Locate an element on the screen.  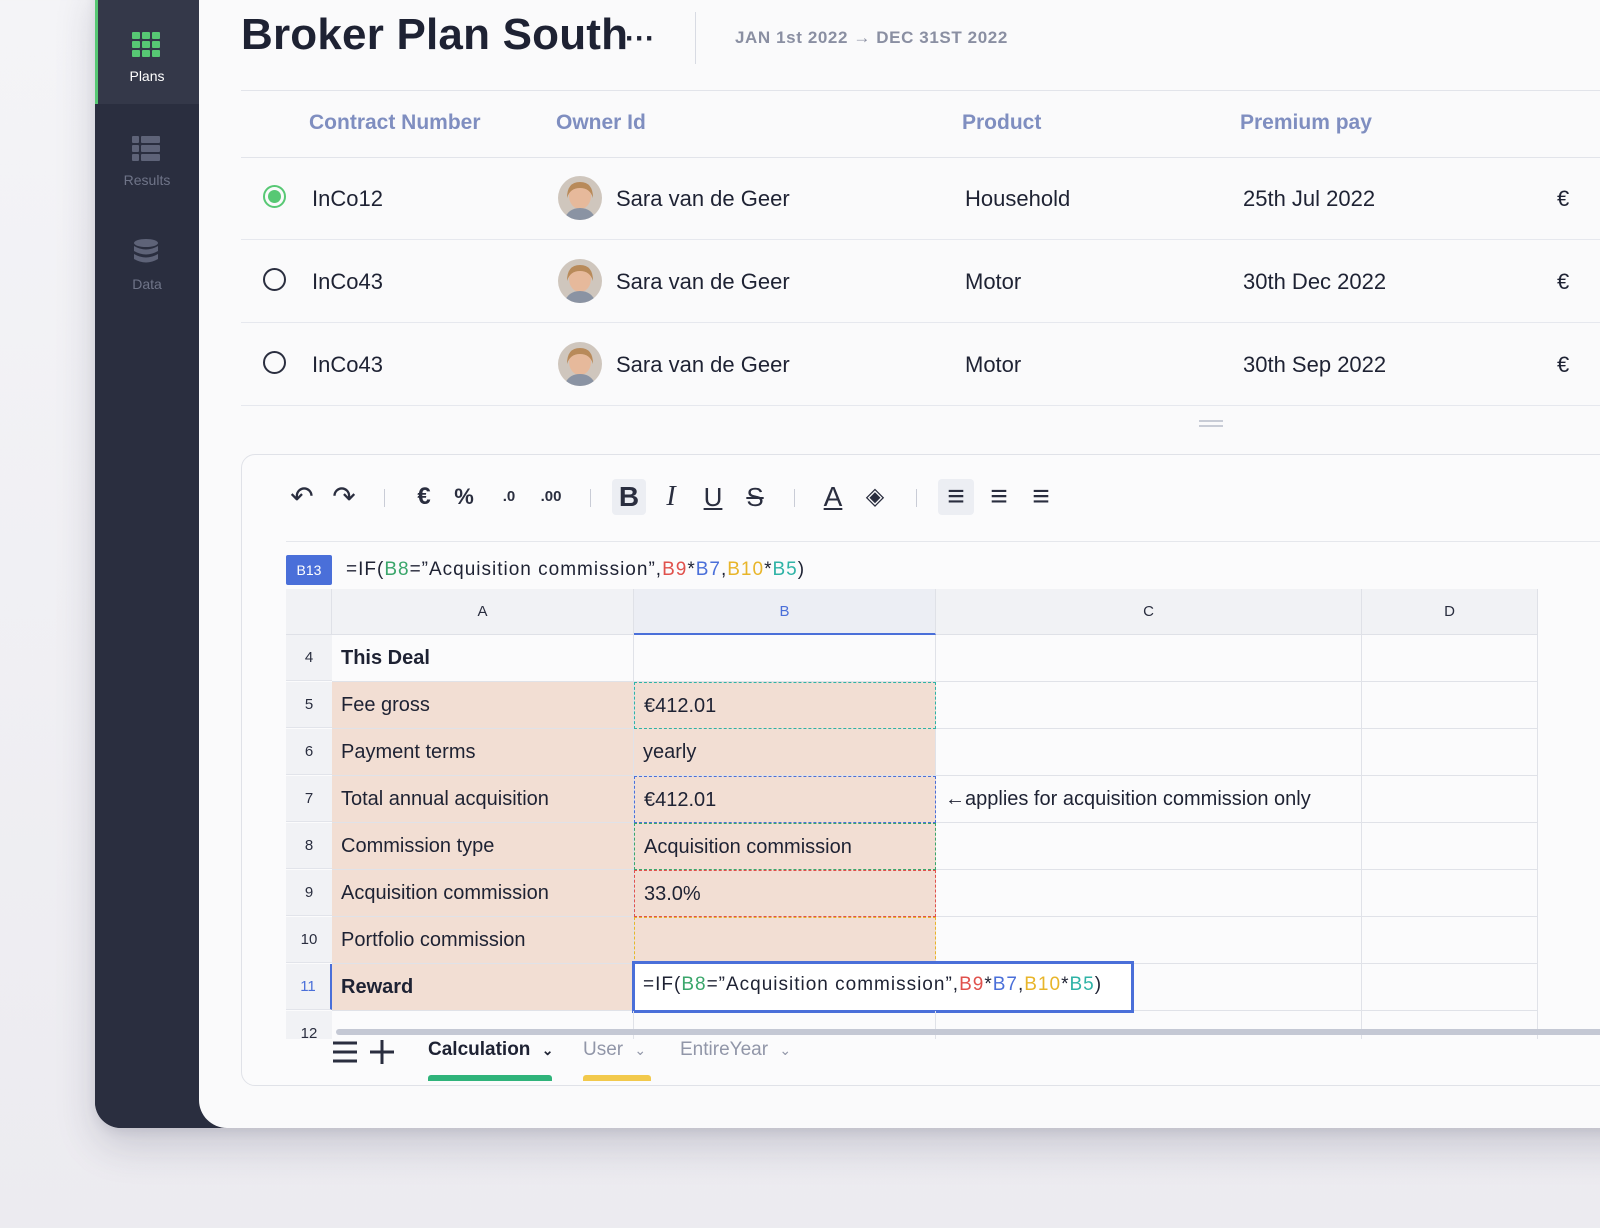
cell-d10 is located at coordinates (1450, 940).